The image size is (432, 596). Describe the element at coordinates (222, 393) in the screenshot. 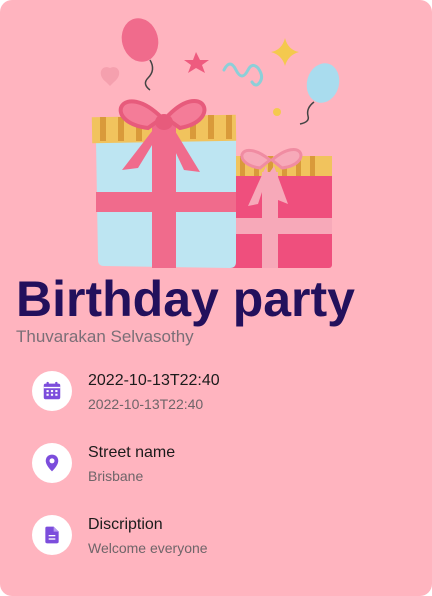

I see `detail-row-date: 2022-10-13T22:40 2022-10-13T22:40` at that location.